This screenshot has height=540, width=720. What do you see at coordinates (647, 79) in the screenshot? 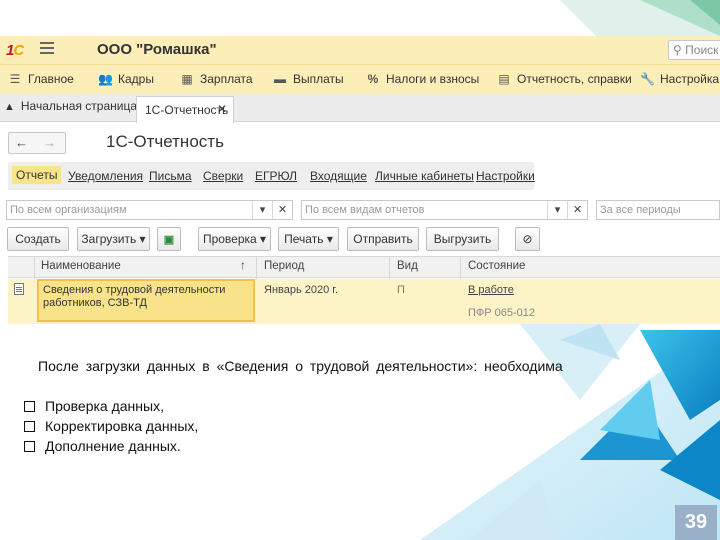
I see `wrench-icon: 🔧` at bounding box center [647, 79].